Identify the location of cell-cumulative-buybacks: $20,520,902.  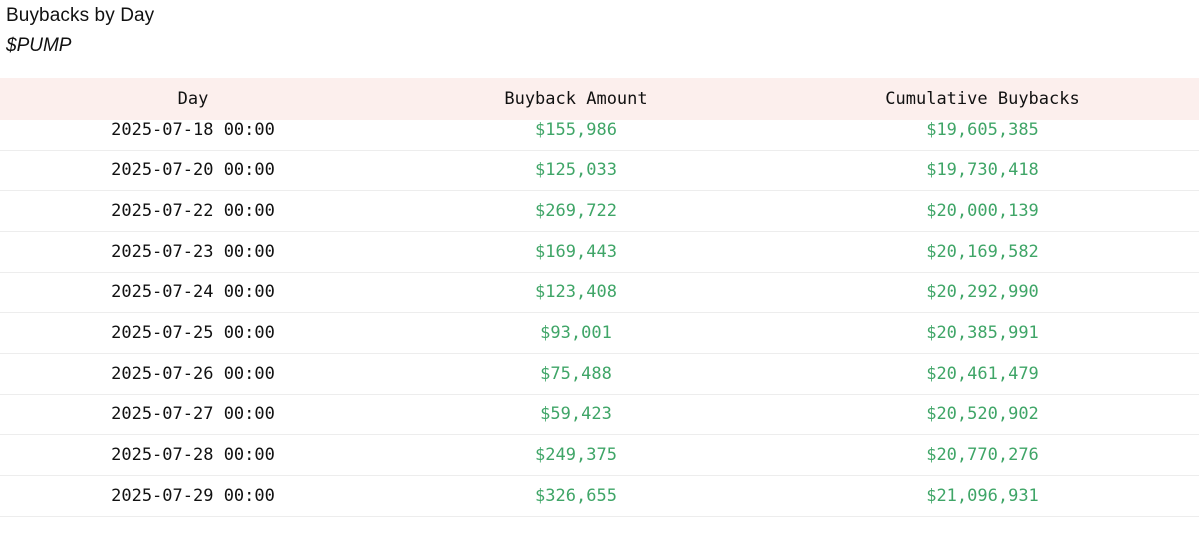
(982, 414).